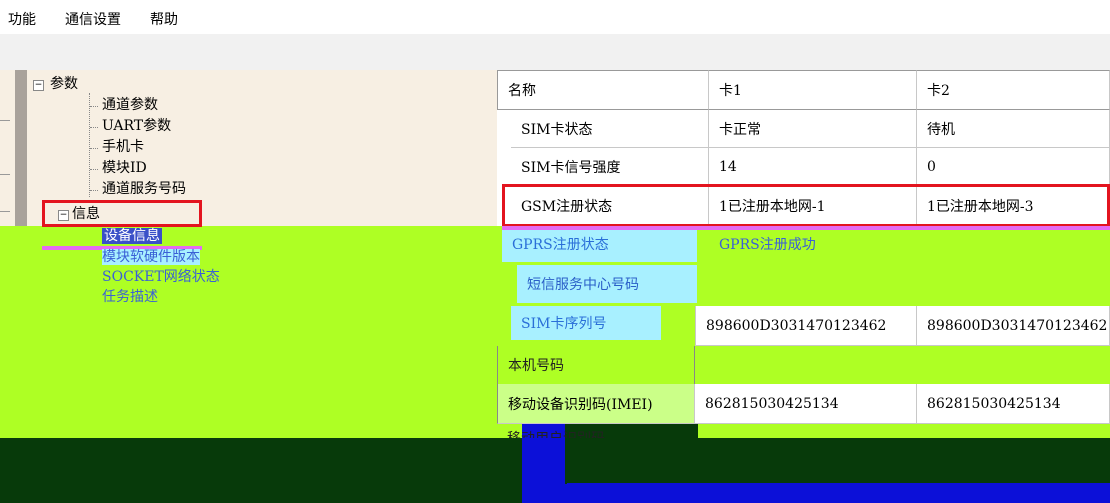 Image resolution: width=1110 pixels, height=503 pixels. I want to click on cell-card2: 862815030425134, so click(1013, 404).